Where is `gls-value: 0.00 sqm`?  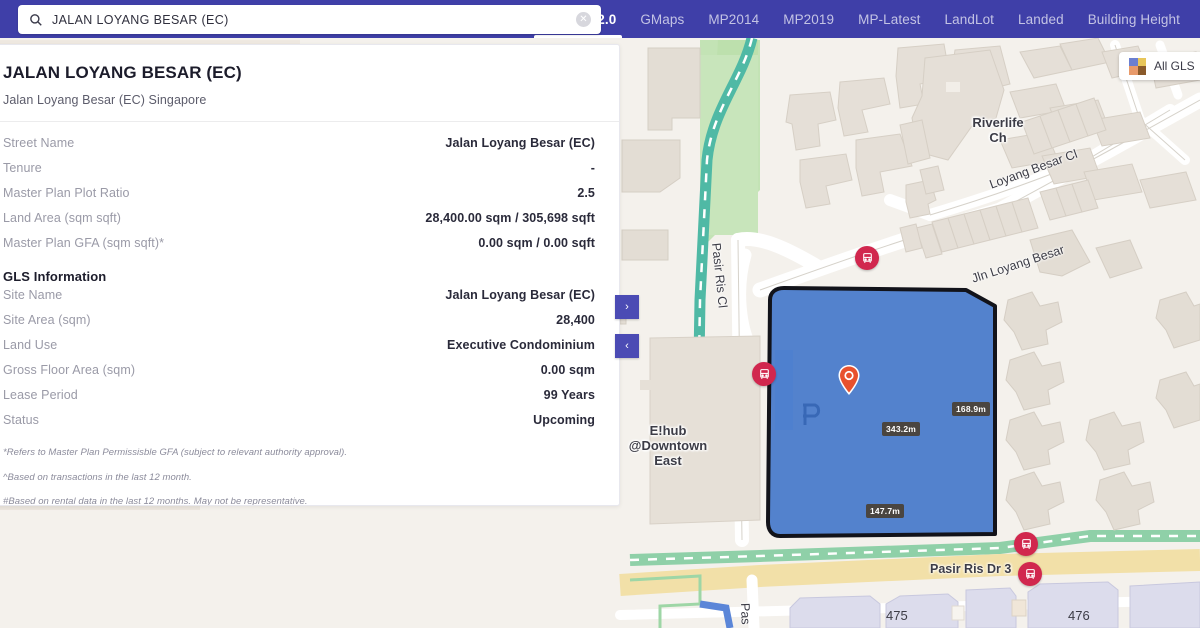
gls-value: 0.00 sqm is located at coordinates (567, 370).